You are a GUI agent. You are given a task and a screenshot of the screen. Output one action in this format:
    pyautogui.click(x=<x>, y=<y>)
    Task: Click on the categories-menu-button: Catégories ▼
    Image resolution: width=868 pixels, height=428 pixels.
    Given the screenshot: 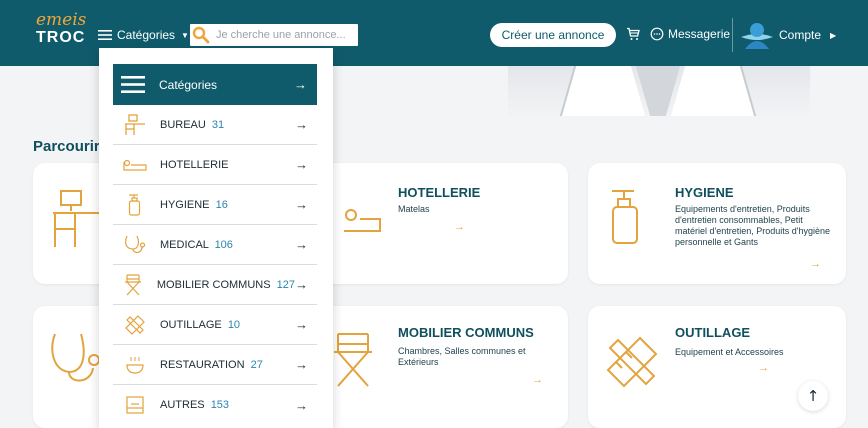 What is the action you would take?
    pyautogui.click(x=143, y=35)
    